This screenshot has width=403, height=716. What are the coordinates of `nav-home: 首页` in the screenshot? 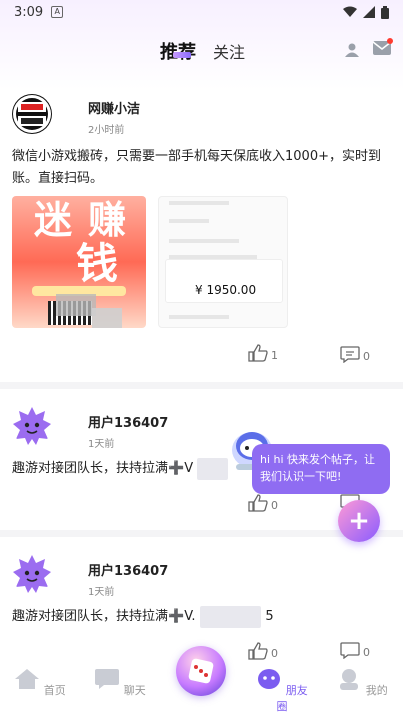 It's located at (40, 683).